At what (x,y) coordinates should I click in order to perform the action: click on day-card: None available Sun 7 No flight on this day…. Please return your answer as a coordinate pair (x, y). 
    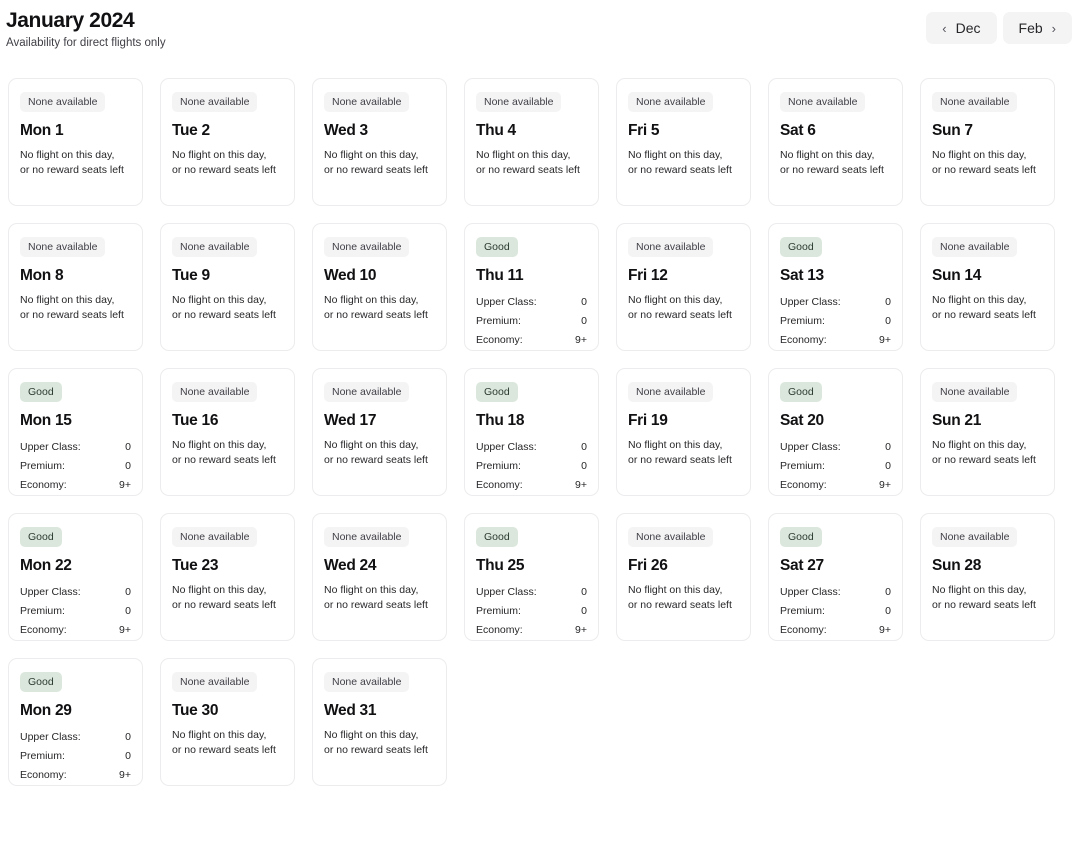
    Looking at the image, I should click on (987, 142).